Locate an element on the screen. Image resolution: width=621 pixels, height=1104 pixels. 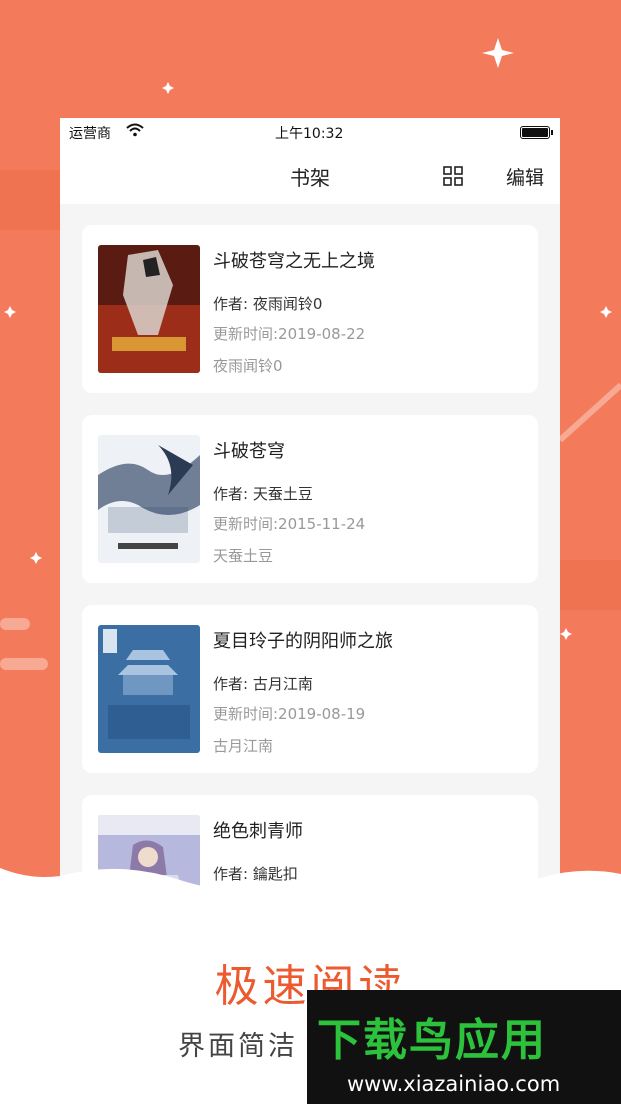
status-bar: 运营商 上午10:32 is located at coordinates (310, 132).